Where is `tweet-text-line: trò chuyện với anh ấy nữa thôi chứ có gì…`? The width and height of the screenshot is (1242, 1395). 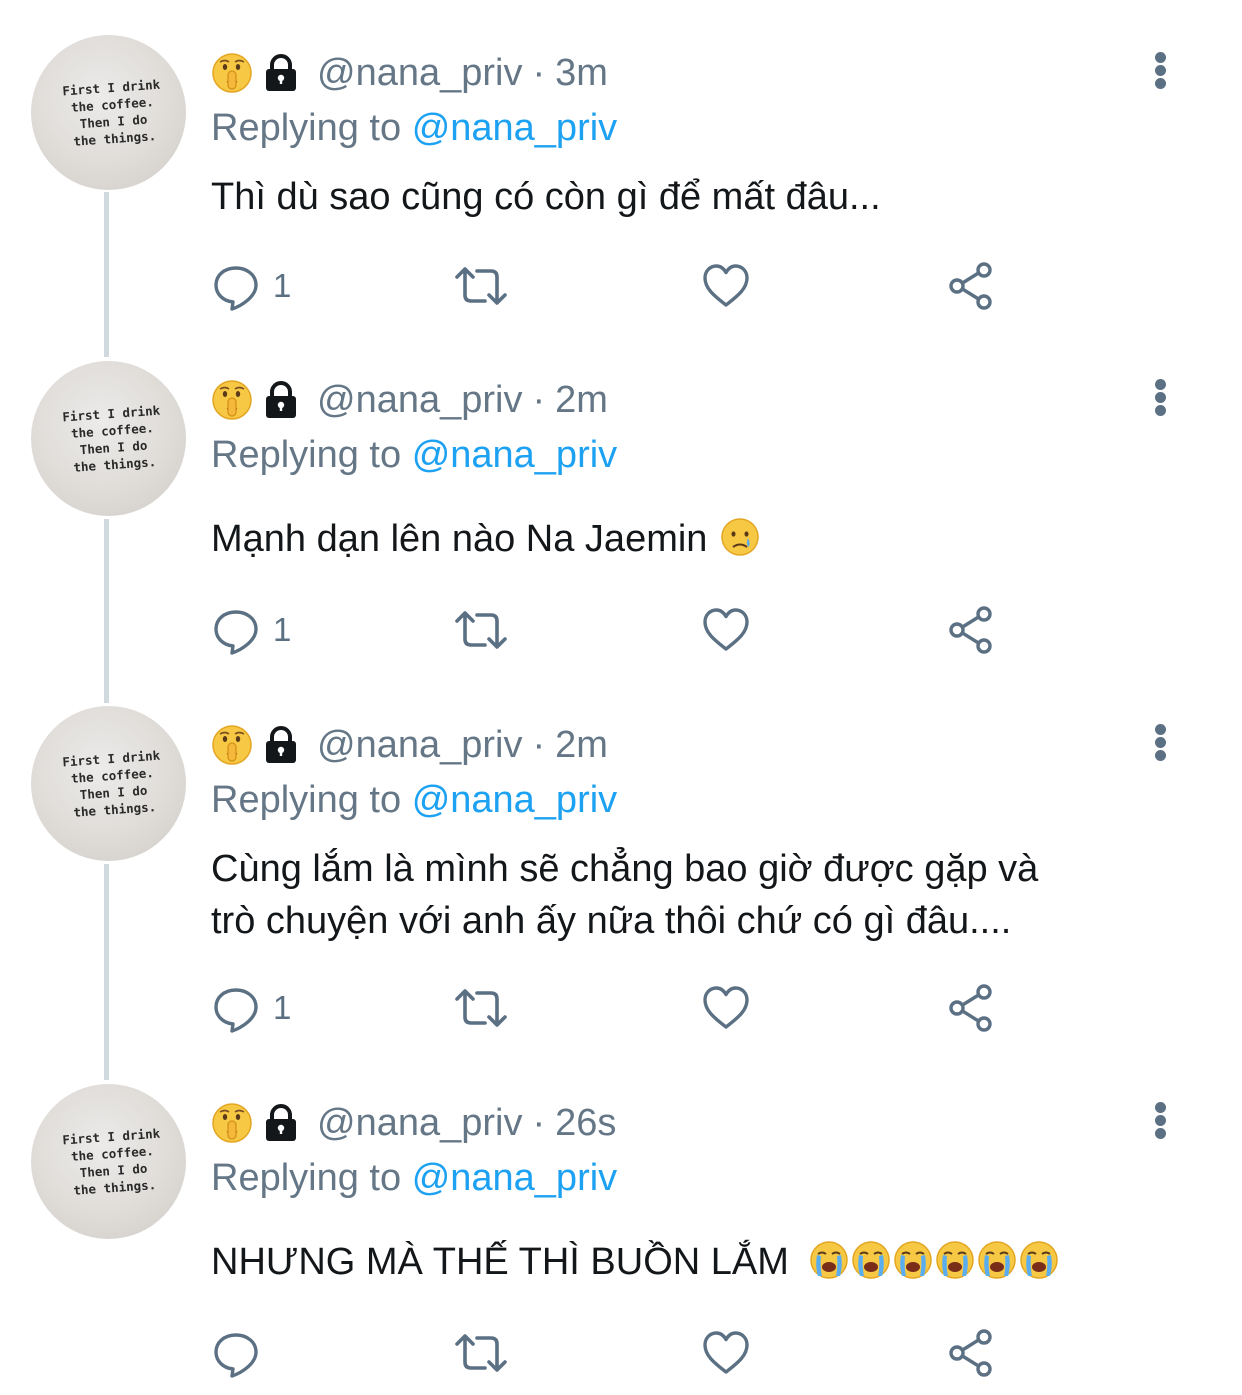 tweet-text-line: trò chuyện với anh ấy nữa thôi chứ có gì… is located at coordinates (611, 921).